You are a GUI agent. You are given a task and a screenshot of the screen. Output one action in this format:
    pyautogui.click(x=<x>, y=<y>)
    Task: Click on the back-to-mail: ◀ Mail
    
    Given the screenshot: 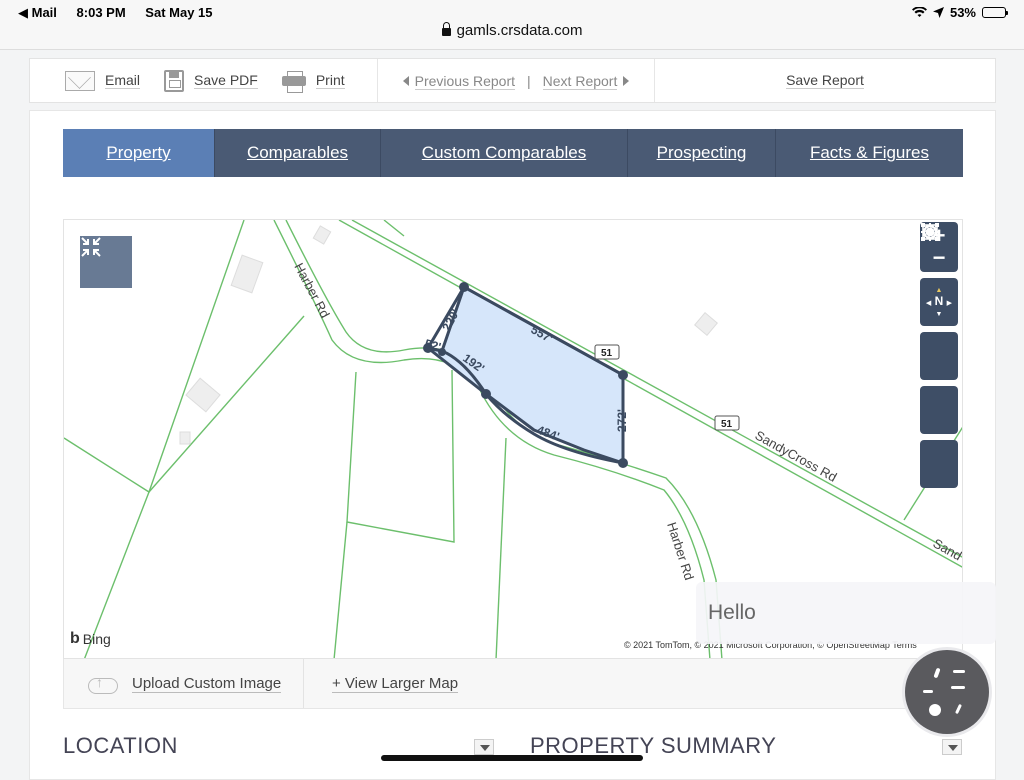 What is the action you would take?
    pyautogui.click(x=37, y=12)
    